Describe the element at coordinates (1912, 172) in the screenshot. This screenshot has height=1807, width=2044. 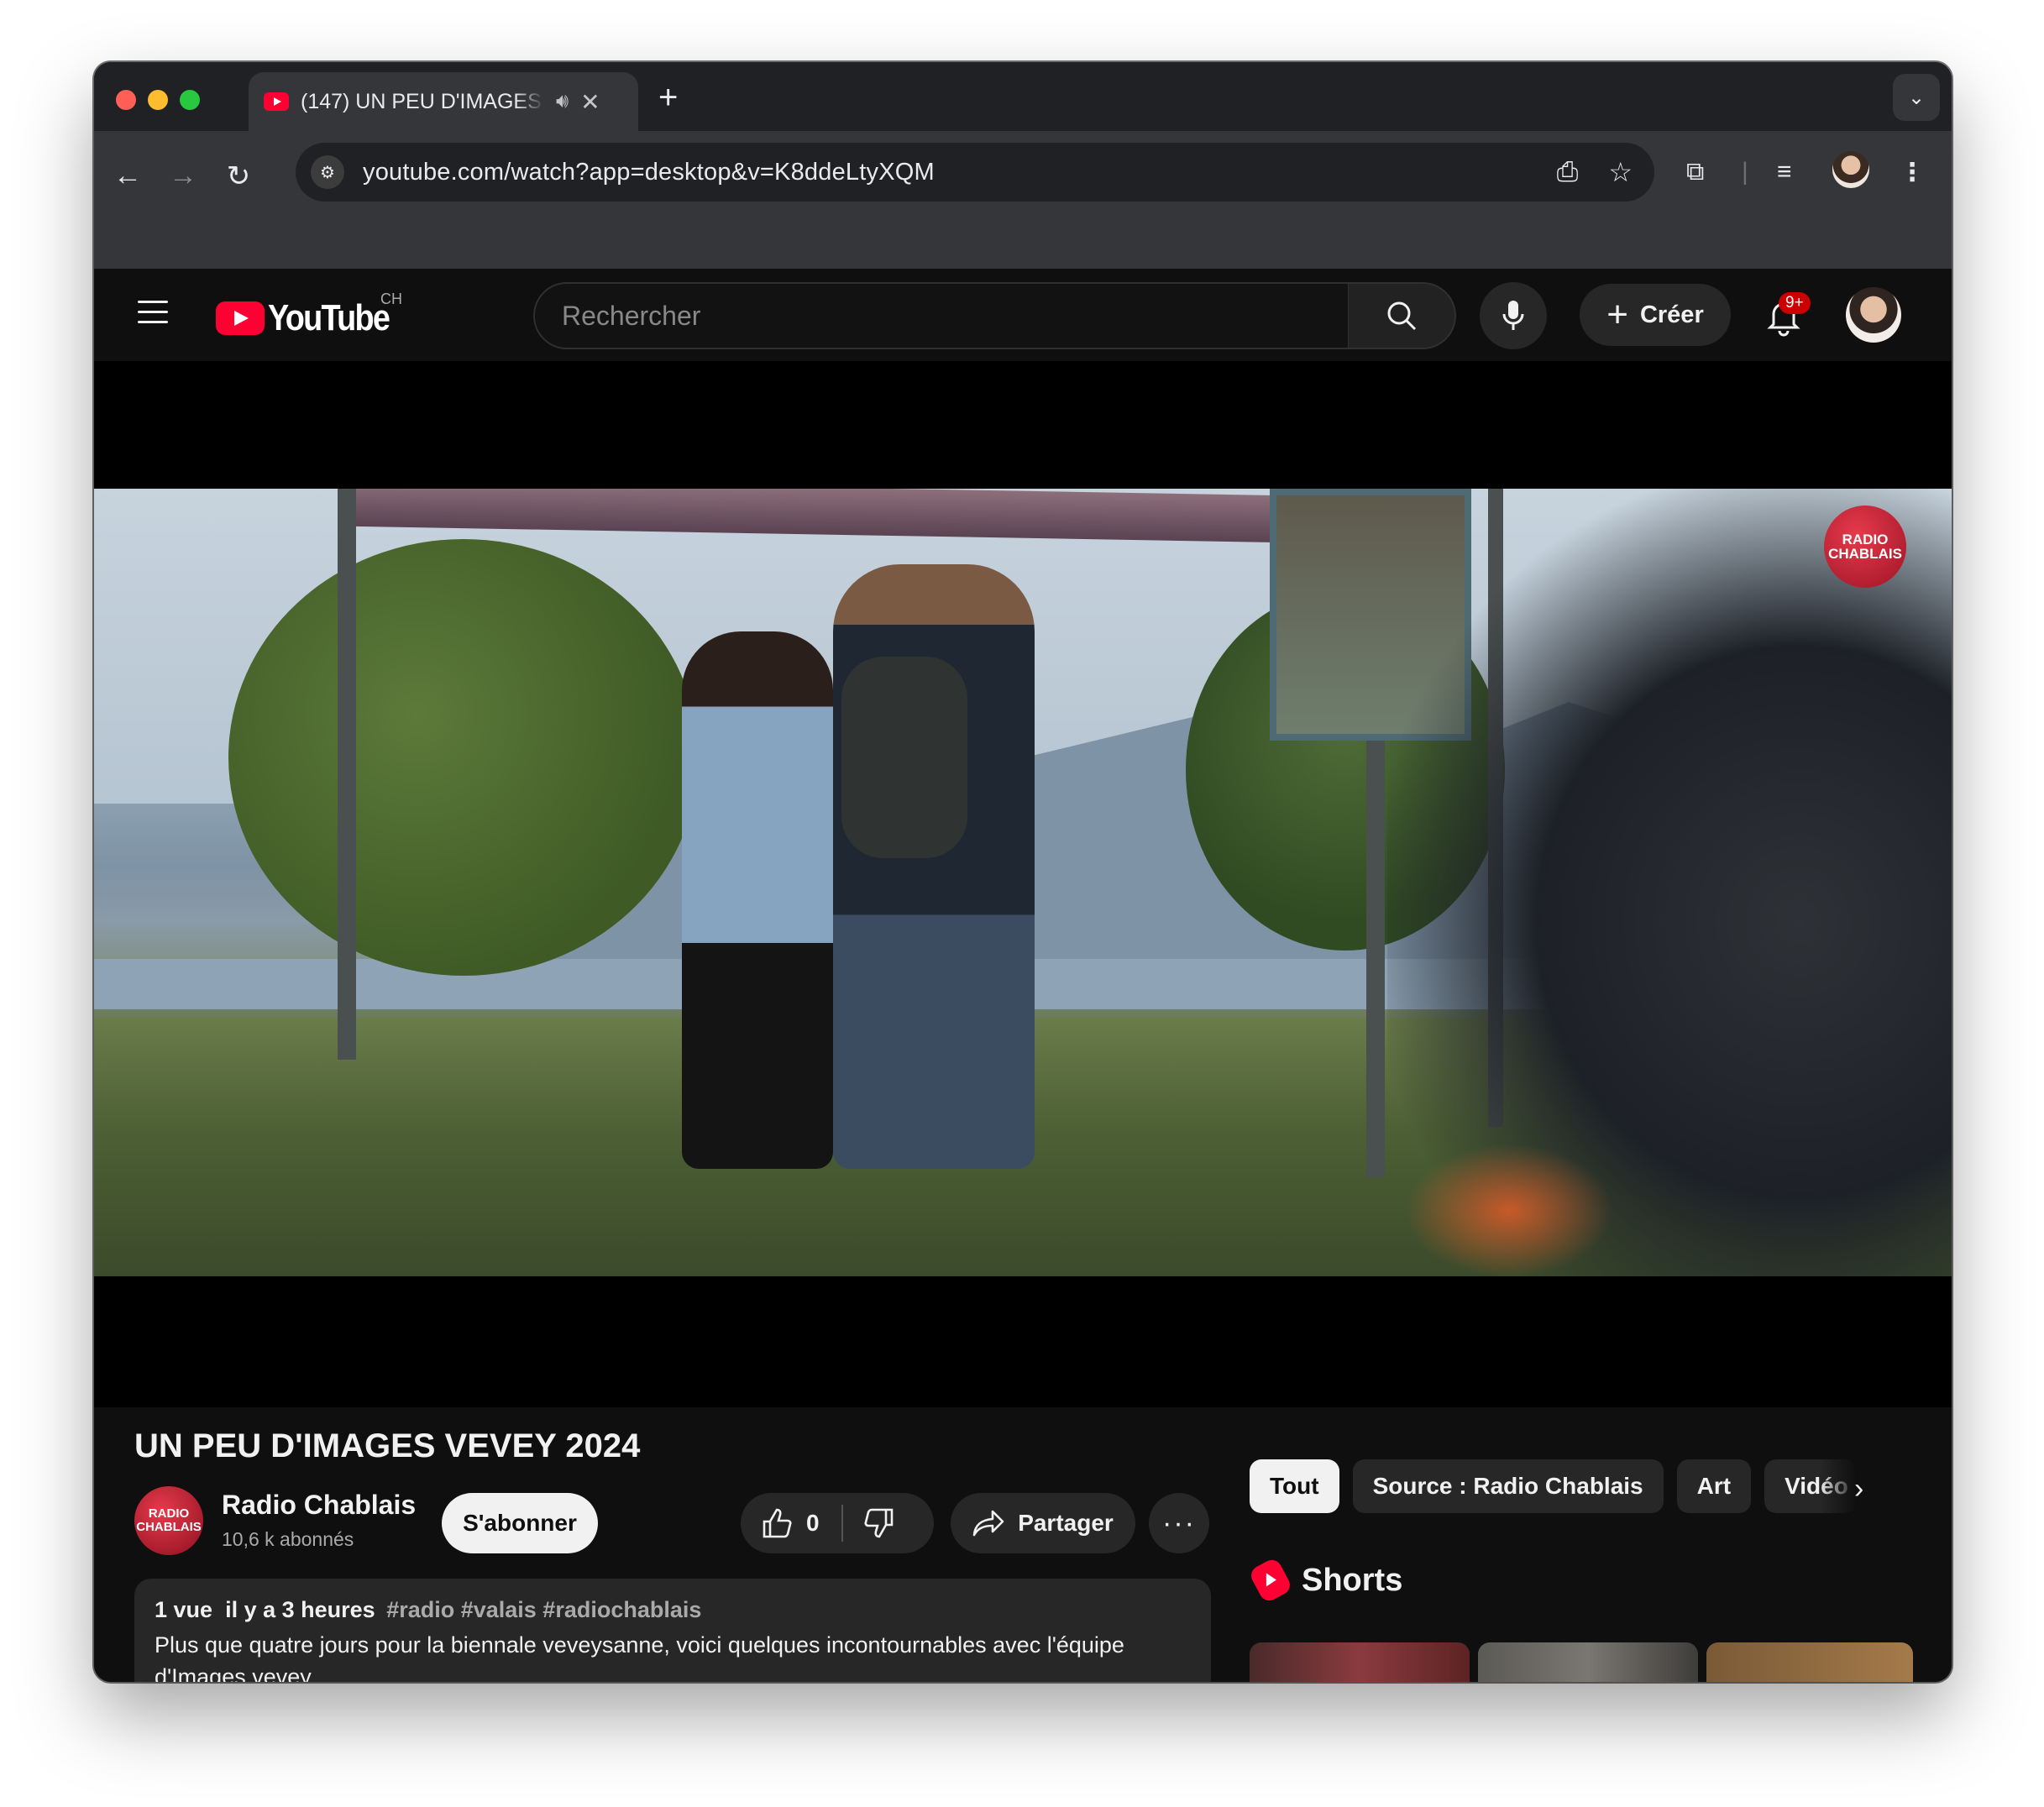
I see `browser-menu-icon: ⋮` at that location.